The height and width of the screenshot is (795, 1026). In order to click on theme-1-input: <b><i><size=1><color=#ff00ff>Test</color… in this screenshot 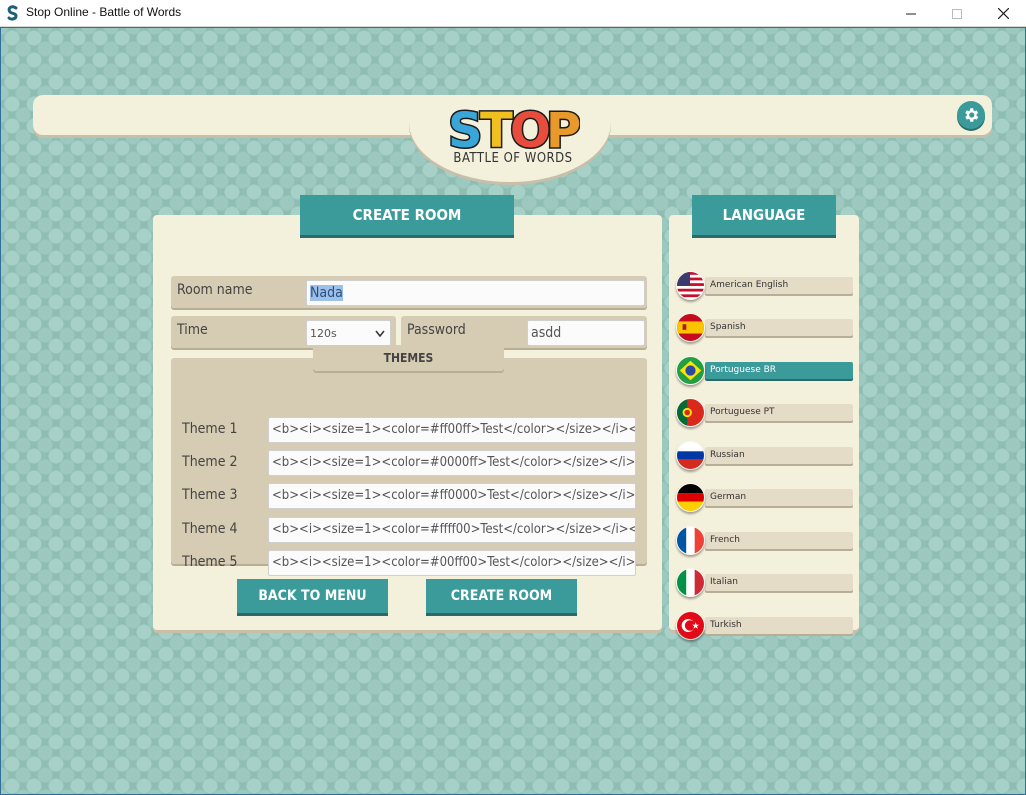, I will do `click(452, 430)`.